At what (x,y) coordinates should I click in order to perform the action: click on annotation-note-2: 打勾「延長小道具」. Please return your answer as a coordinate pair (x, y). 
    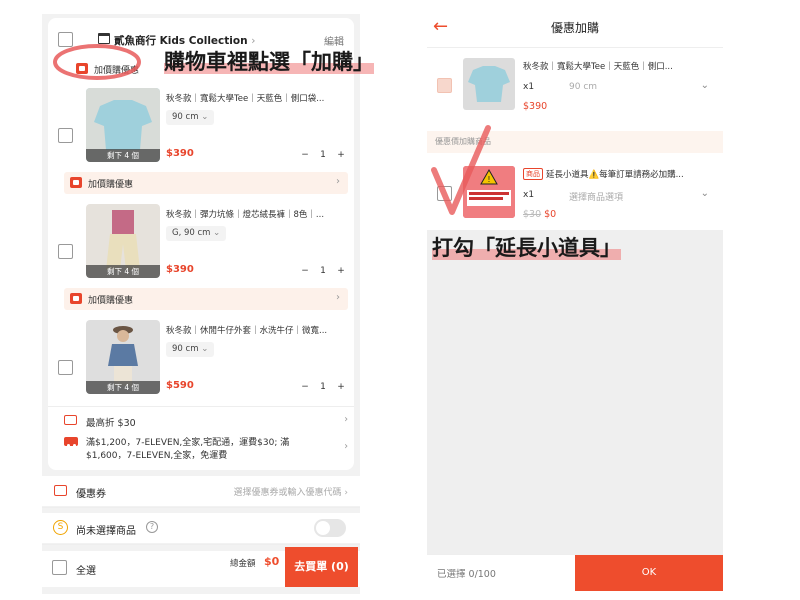
    Looking at the image, I should click on (526, 247).